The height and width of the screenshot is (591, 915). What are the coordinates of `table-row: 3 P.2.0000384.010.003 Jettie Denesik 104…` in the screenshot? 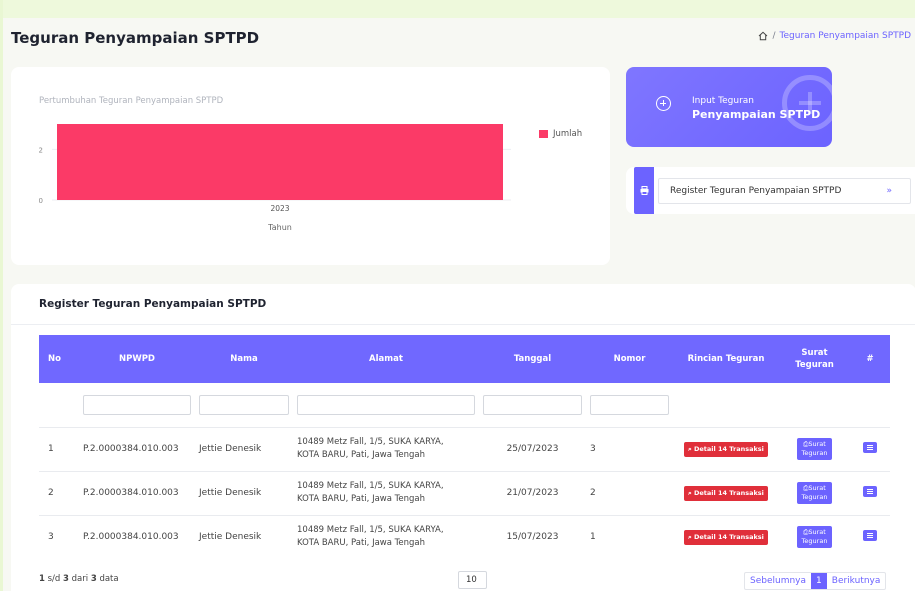 It's located at (464, 536).